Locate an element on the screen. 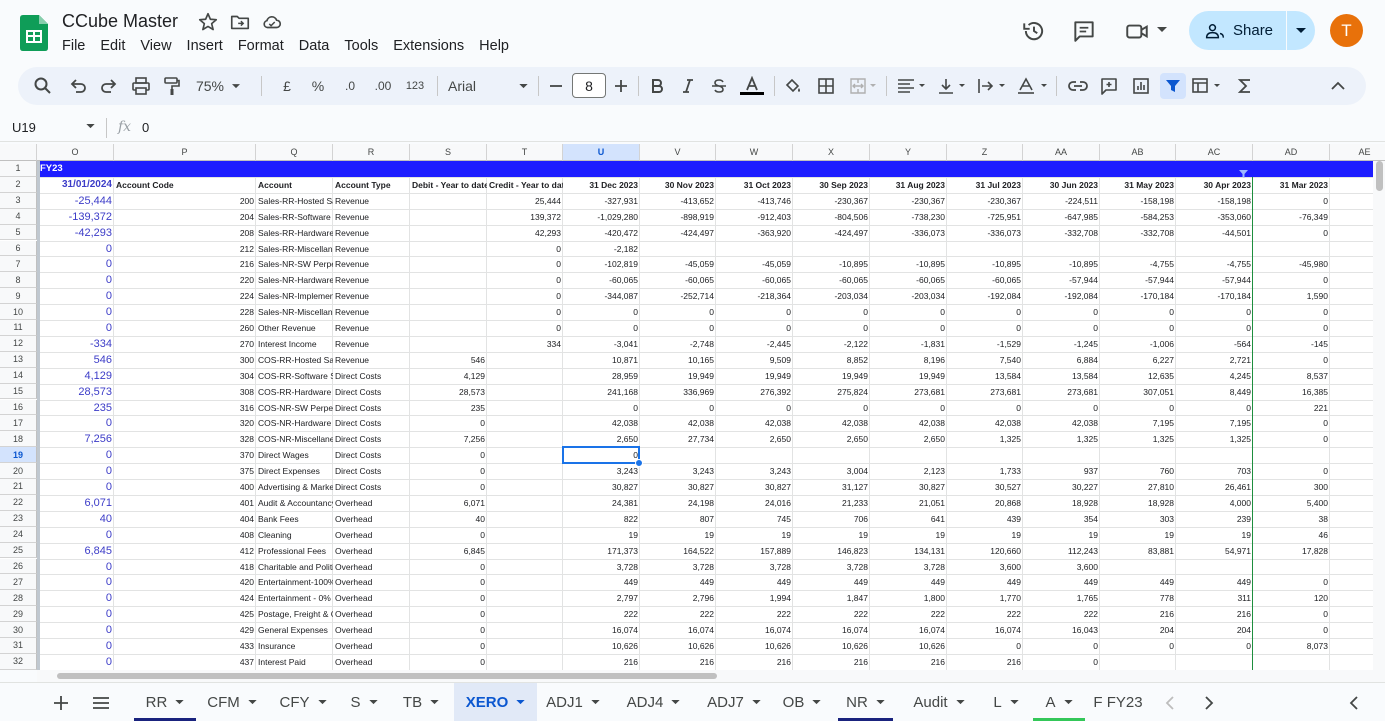  currency-format-button: £ is located at coordinates (287, 86).